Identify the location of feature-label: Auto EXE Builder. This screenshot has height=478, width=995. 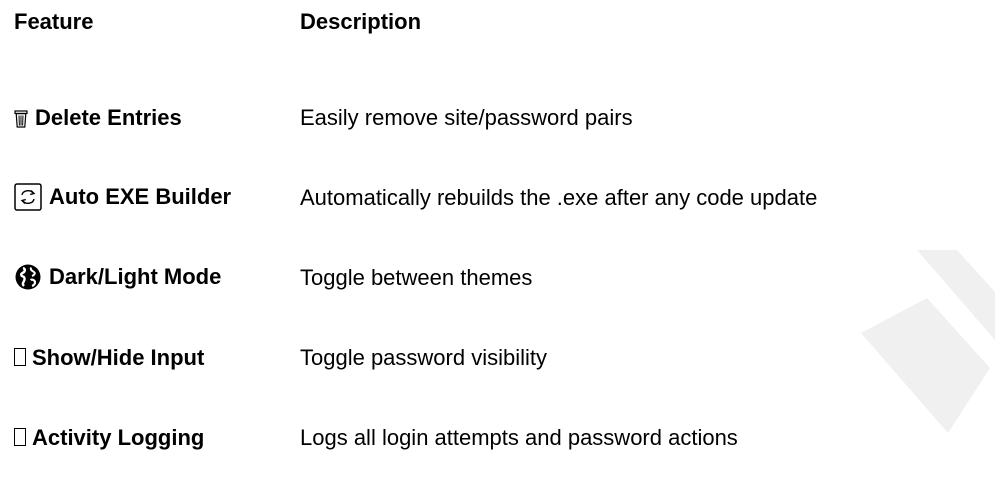
(140, 196).